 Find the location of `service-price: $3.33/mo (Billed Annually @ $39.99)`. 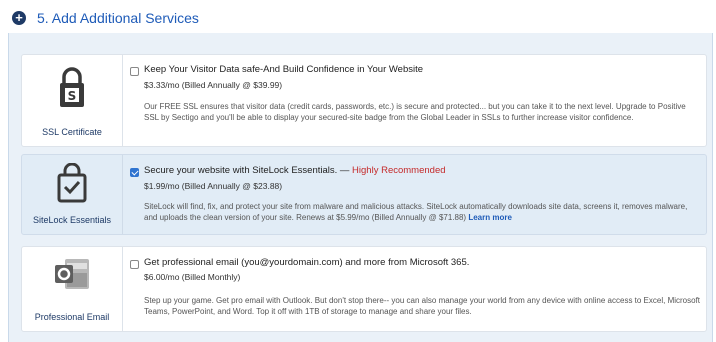

service-price: $3.33/mo (Billed Annually @ $39.99) is located at coordinates (213, 85).